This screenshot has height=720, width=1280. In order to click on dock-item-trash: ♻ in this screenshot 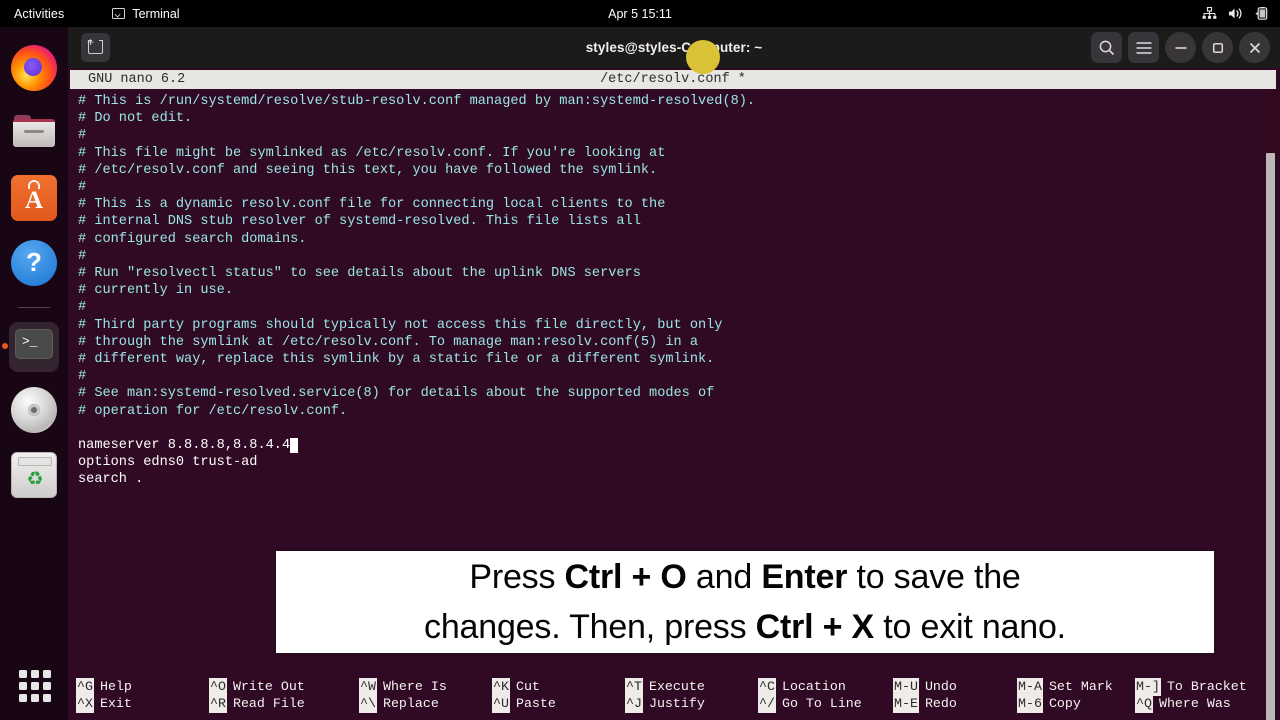, I will do `click(34, 475)`.